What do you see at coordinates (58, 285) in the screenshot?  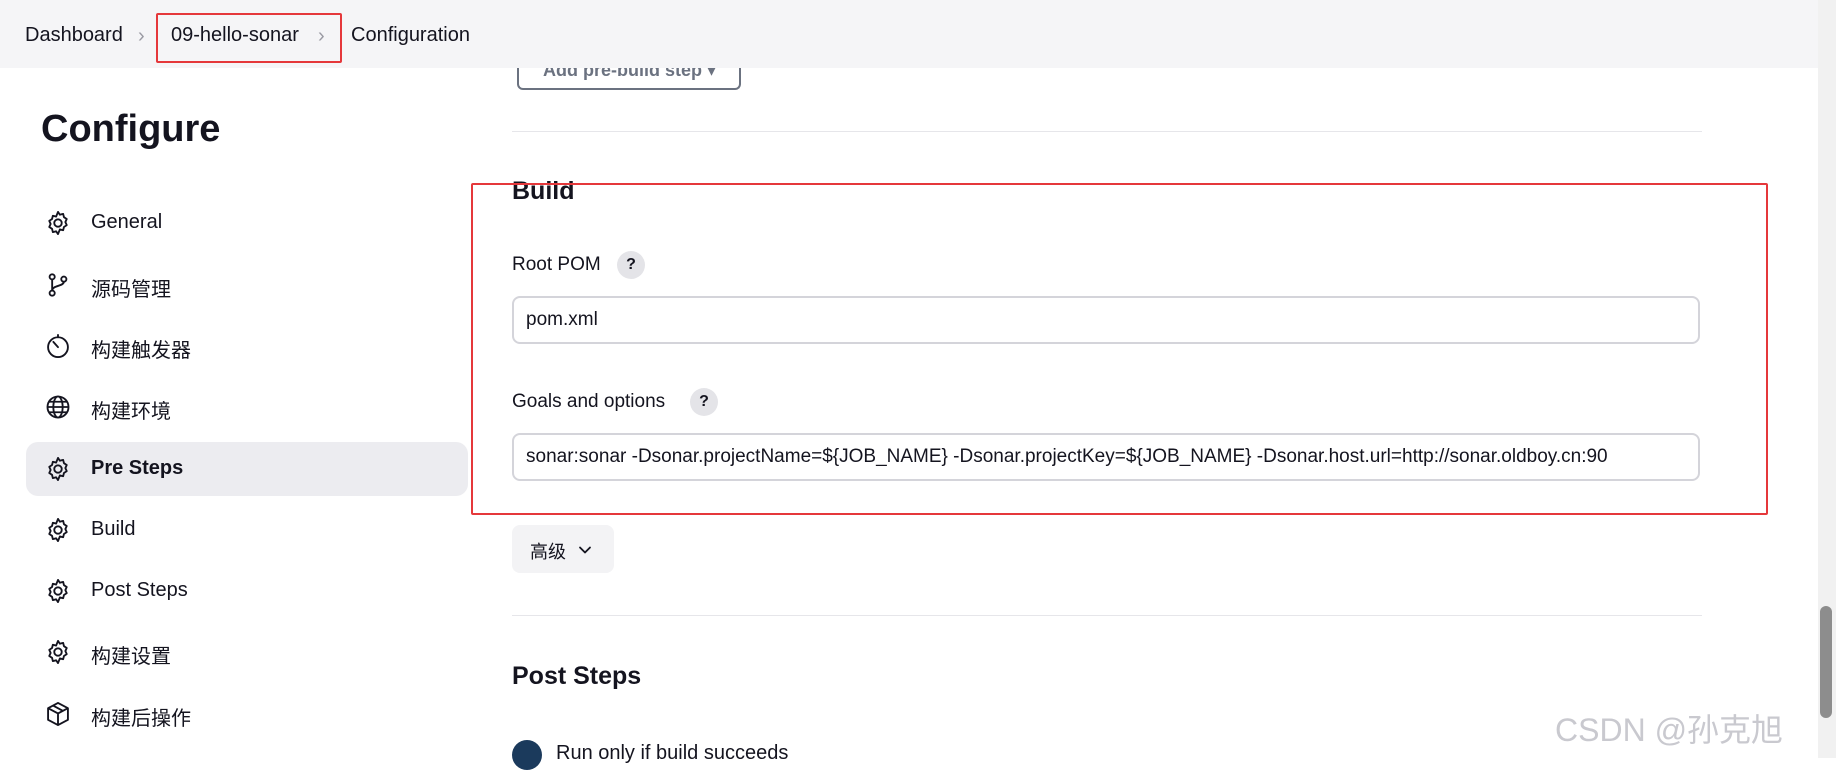 I see `git-branch-icon` at bounding box center [58, 285].